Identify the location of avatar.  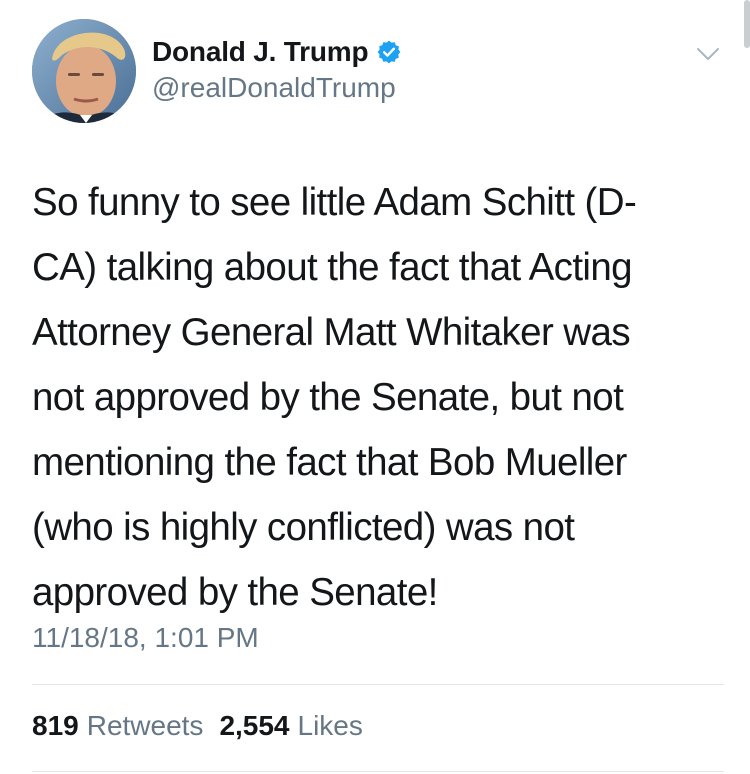
(84, 71).